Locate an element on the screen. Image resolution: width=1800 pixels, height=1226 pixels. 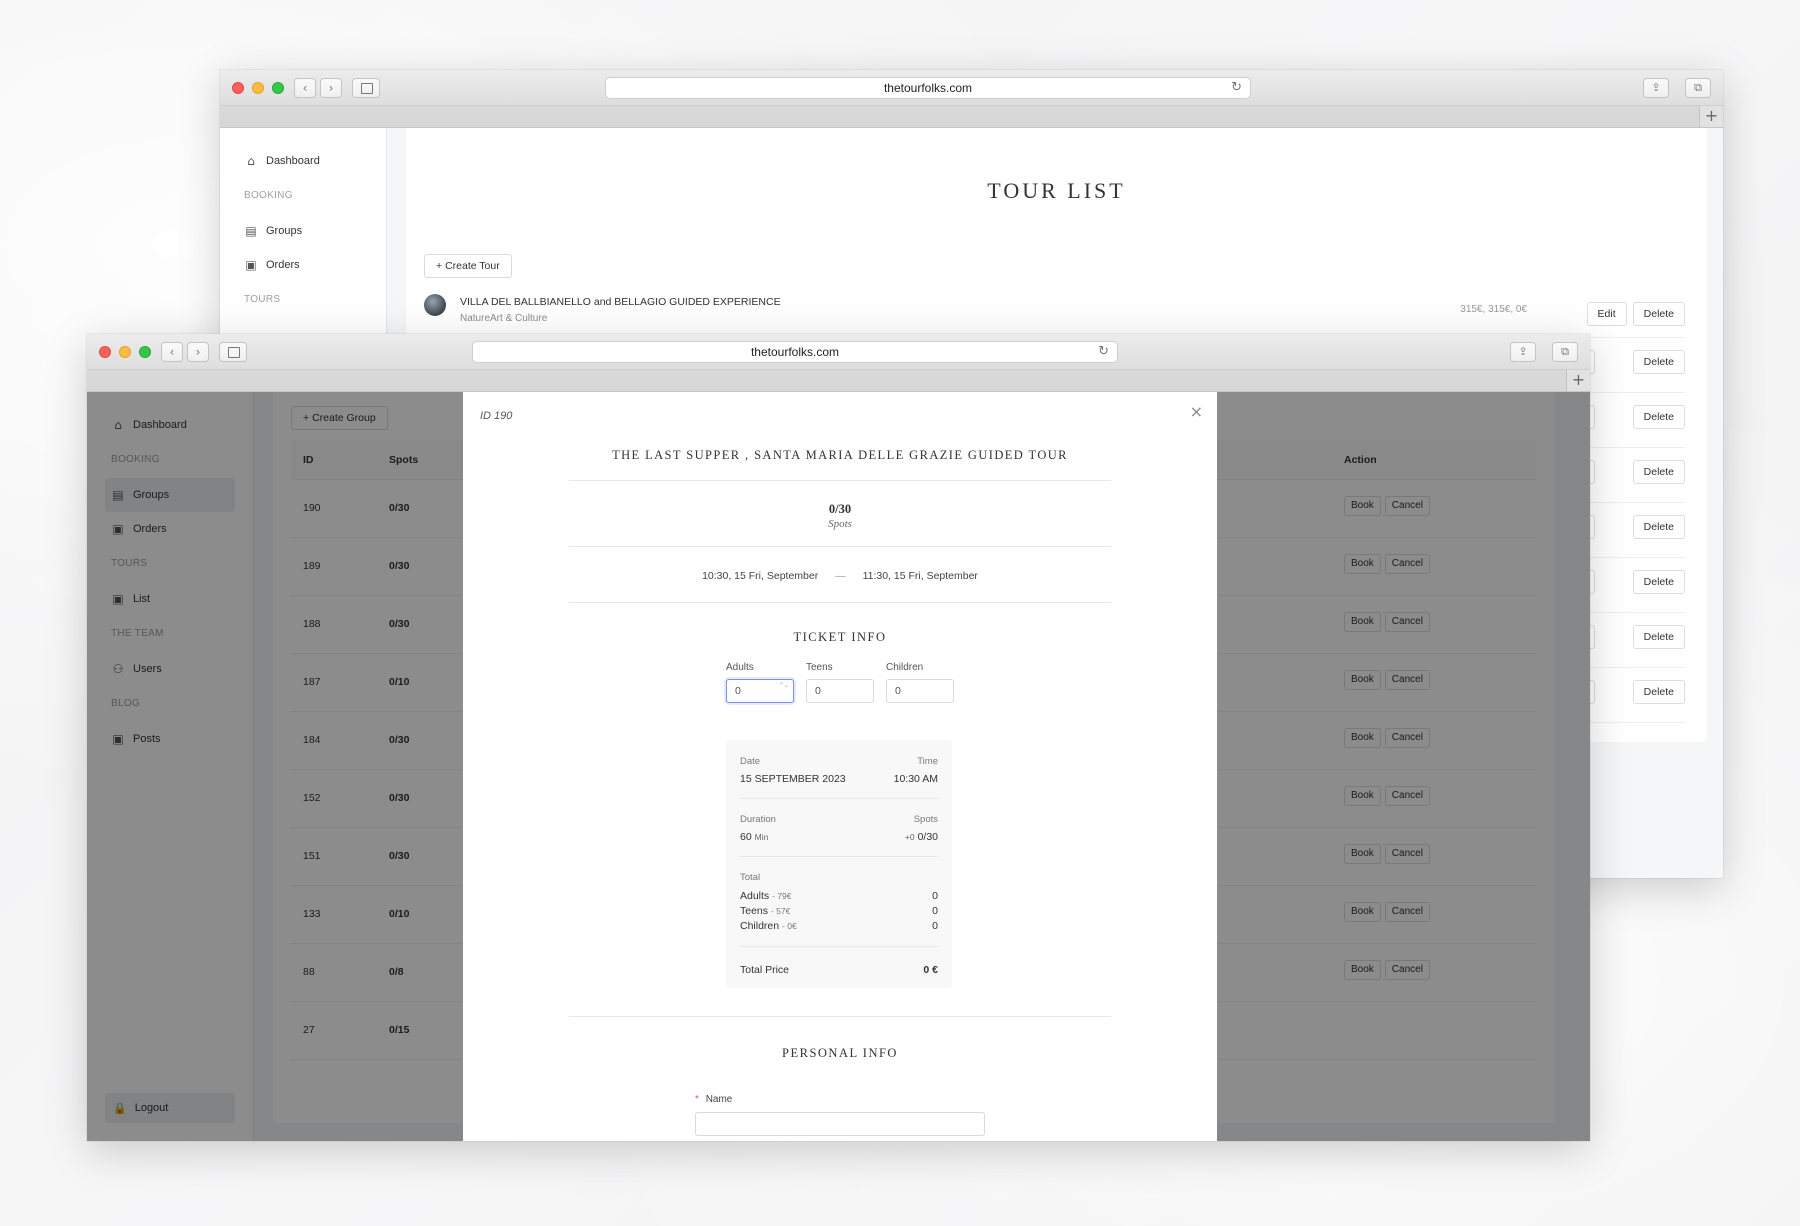
stepper-icon: ⌃⌄ is located at coordinates (784, 685).